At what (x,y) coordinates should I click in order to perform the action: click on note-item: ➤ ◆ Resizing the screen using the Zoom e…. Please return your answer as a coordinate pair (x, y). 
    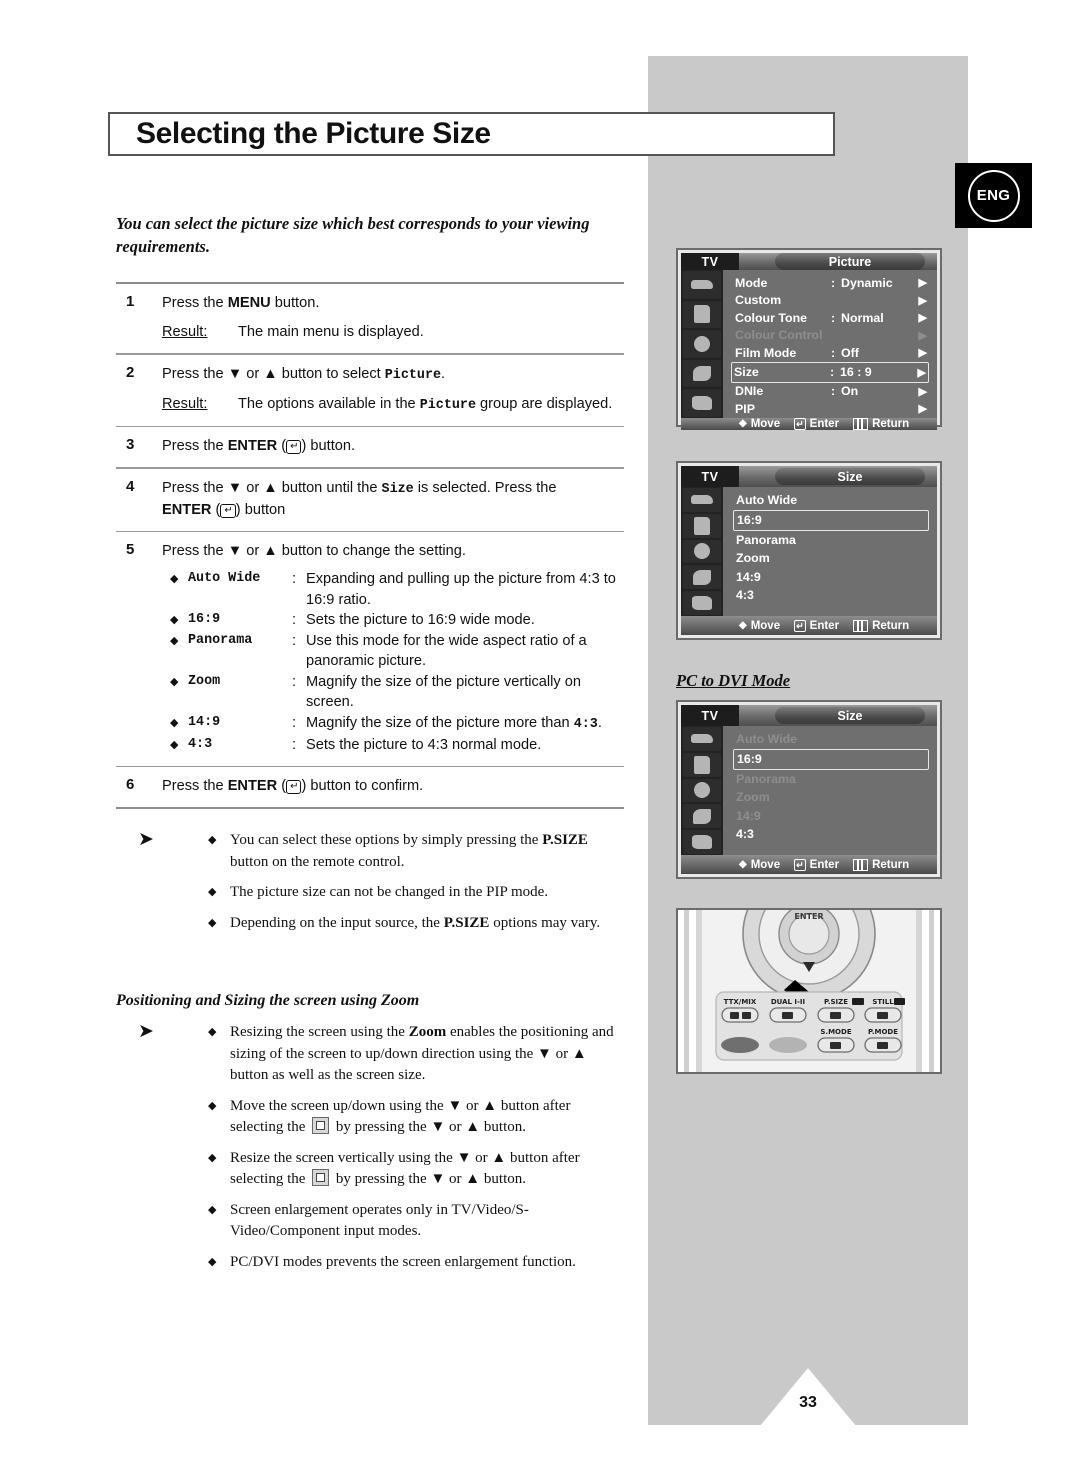
    Looking at the image, I should click on (371, 1054).